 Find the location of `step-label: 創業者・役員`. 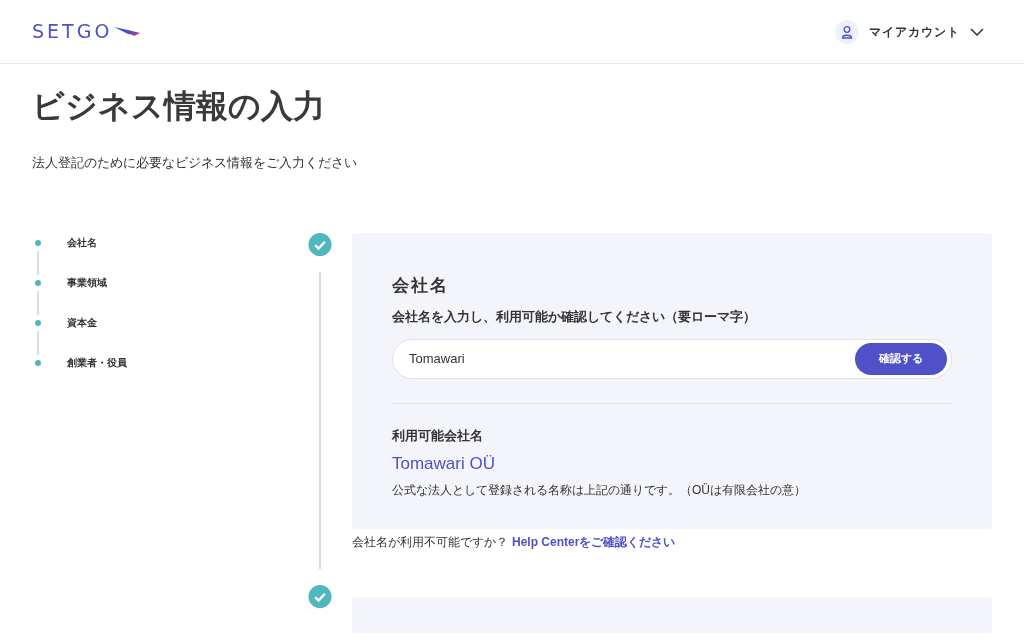

step-label: 創業者・役員 is located at coordinates (97, 362).